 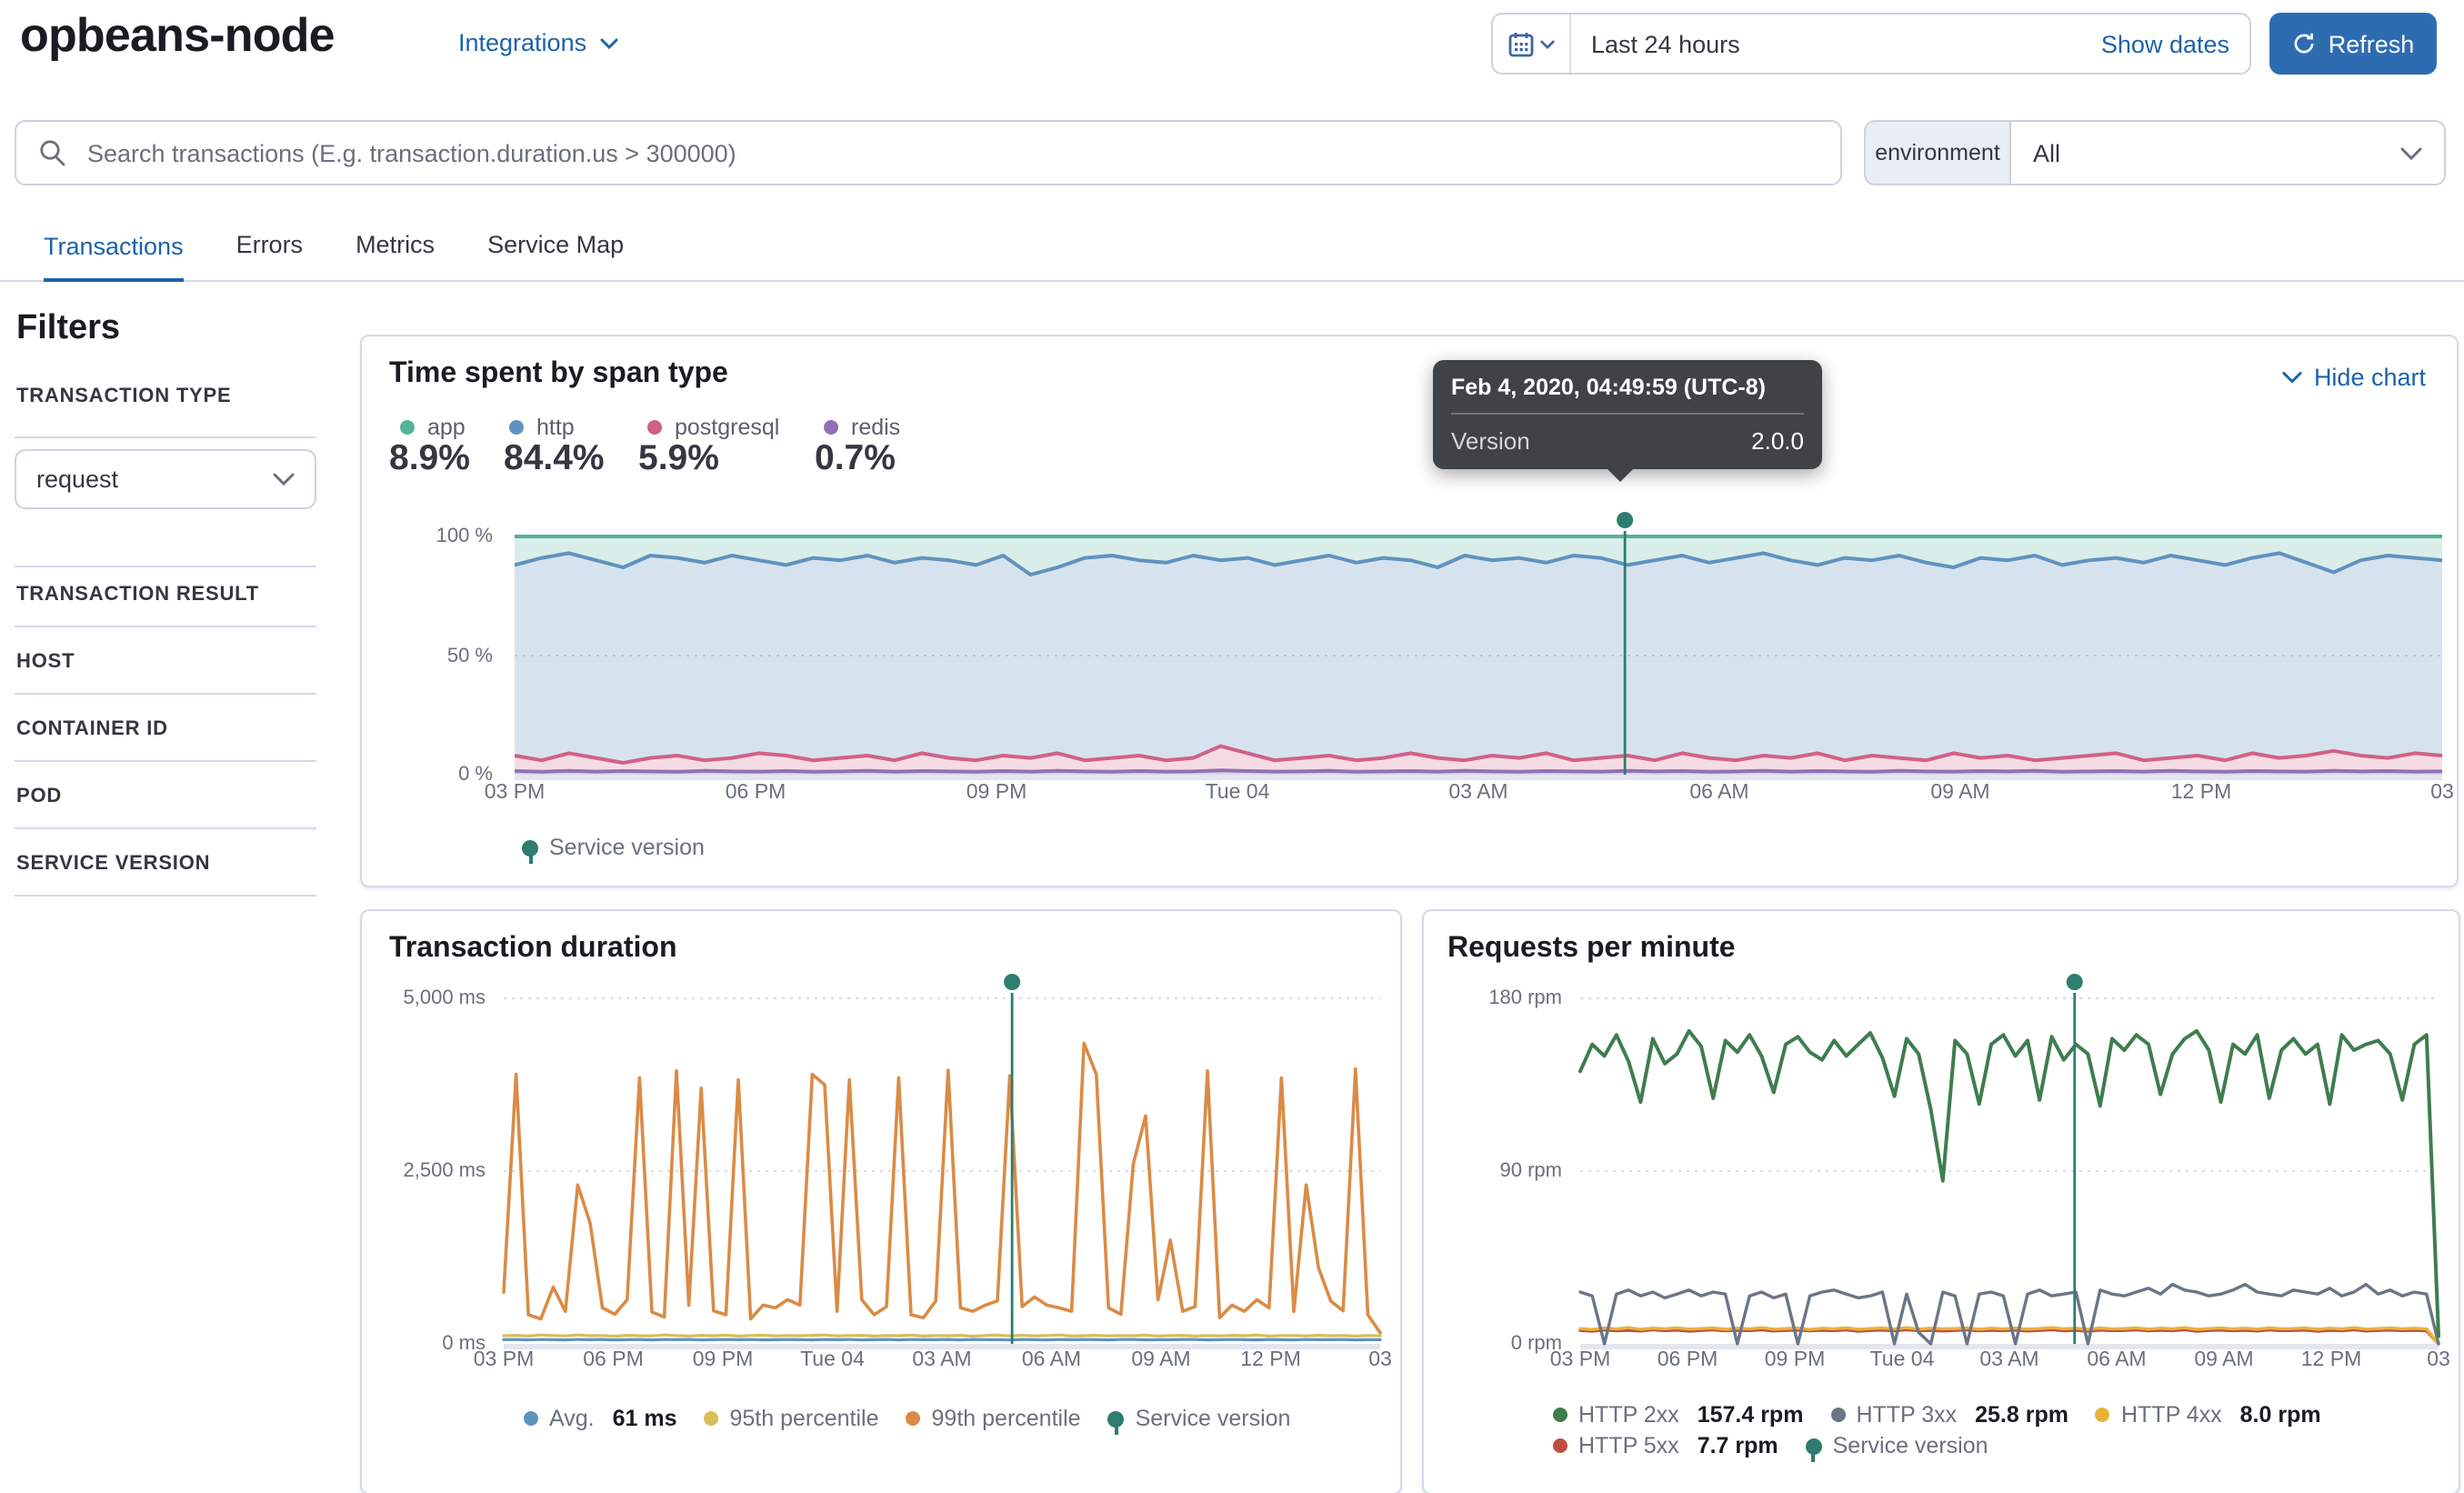 What do you see at coordinates (2369, 377) in the screenshot?
I see `hide-chart-label: Hide chart` at bounding box center [2369, 377].